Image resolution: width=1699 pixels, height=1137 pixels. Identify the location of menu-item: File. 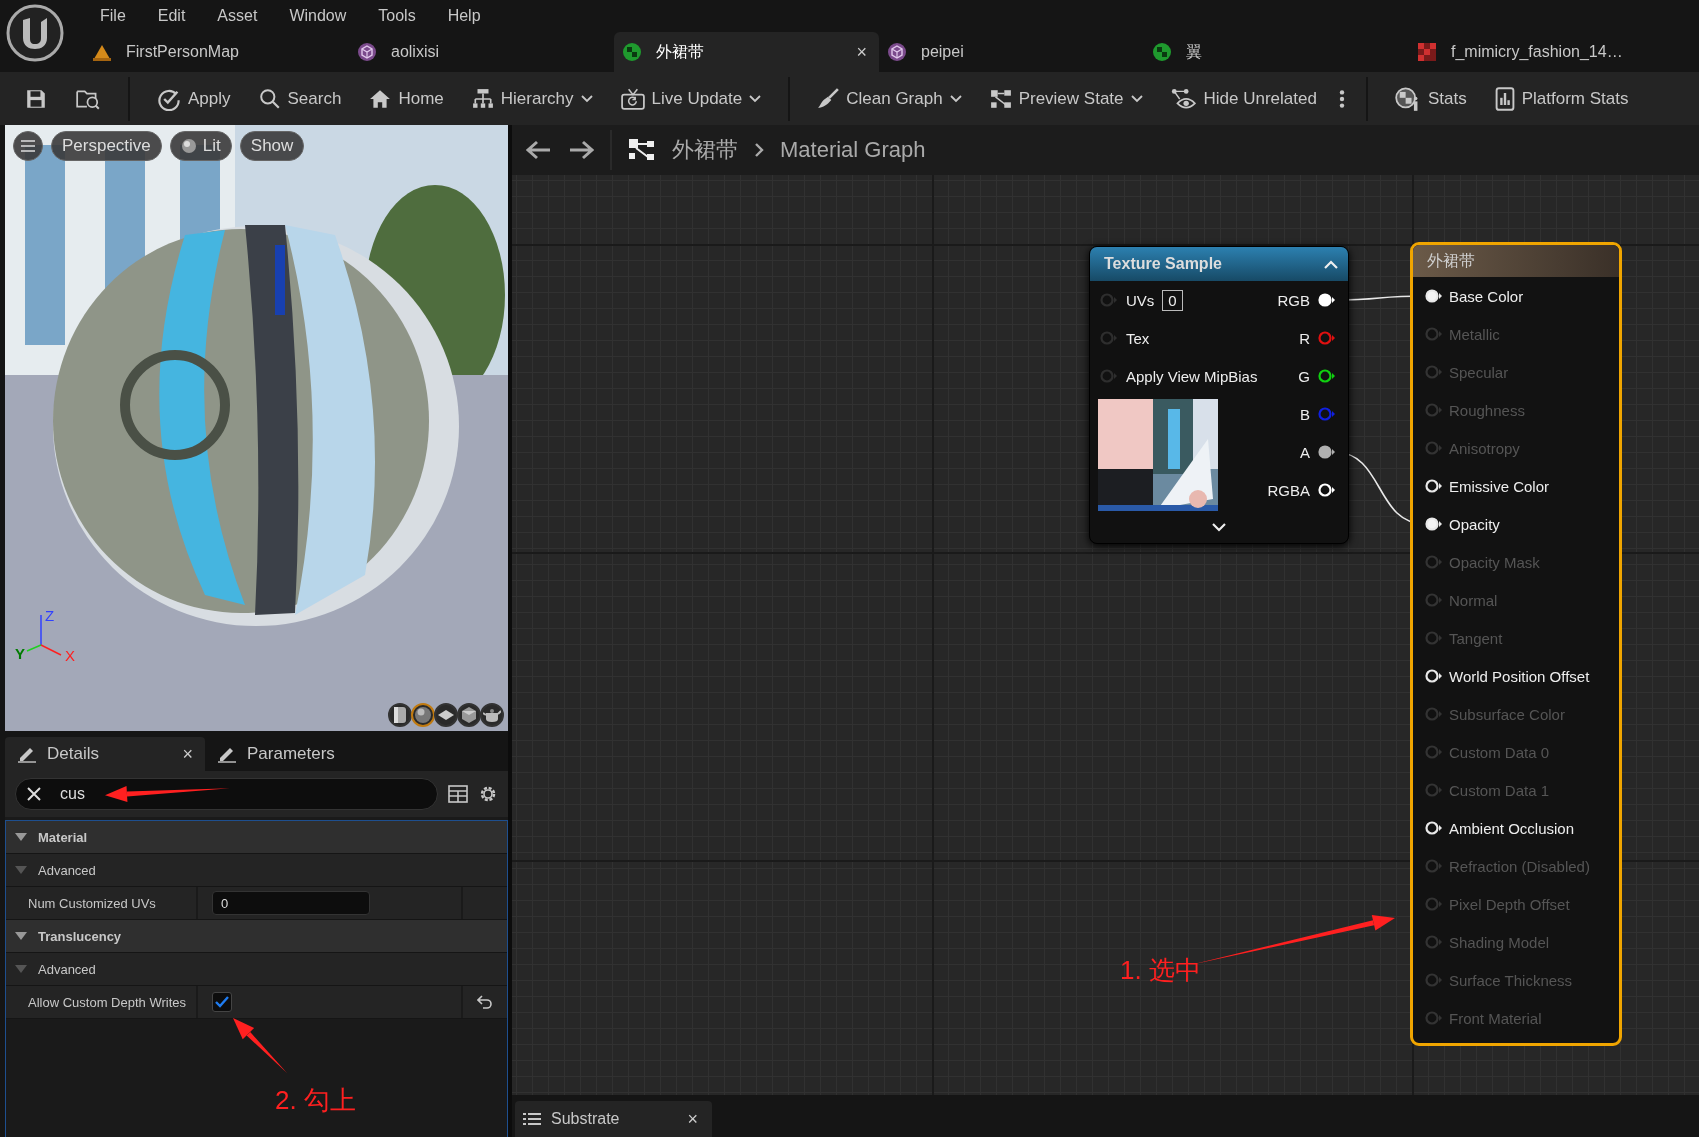
(113, 16).